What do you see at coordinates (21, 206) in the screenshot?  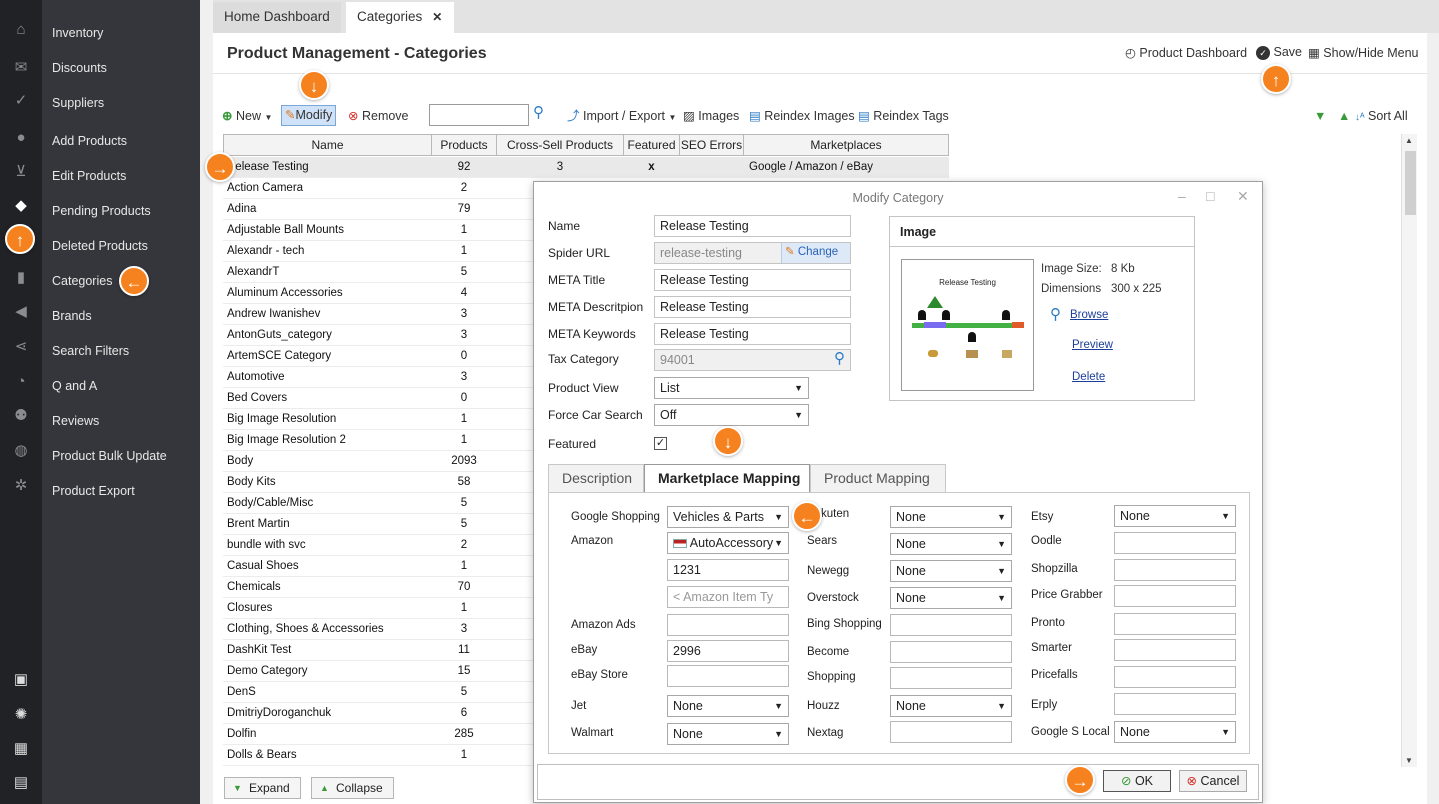 I see `tag-icon: ◆` at bounding box center [21, 206].